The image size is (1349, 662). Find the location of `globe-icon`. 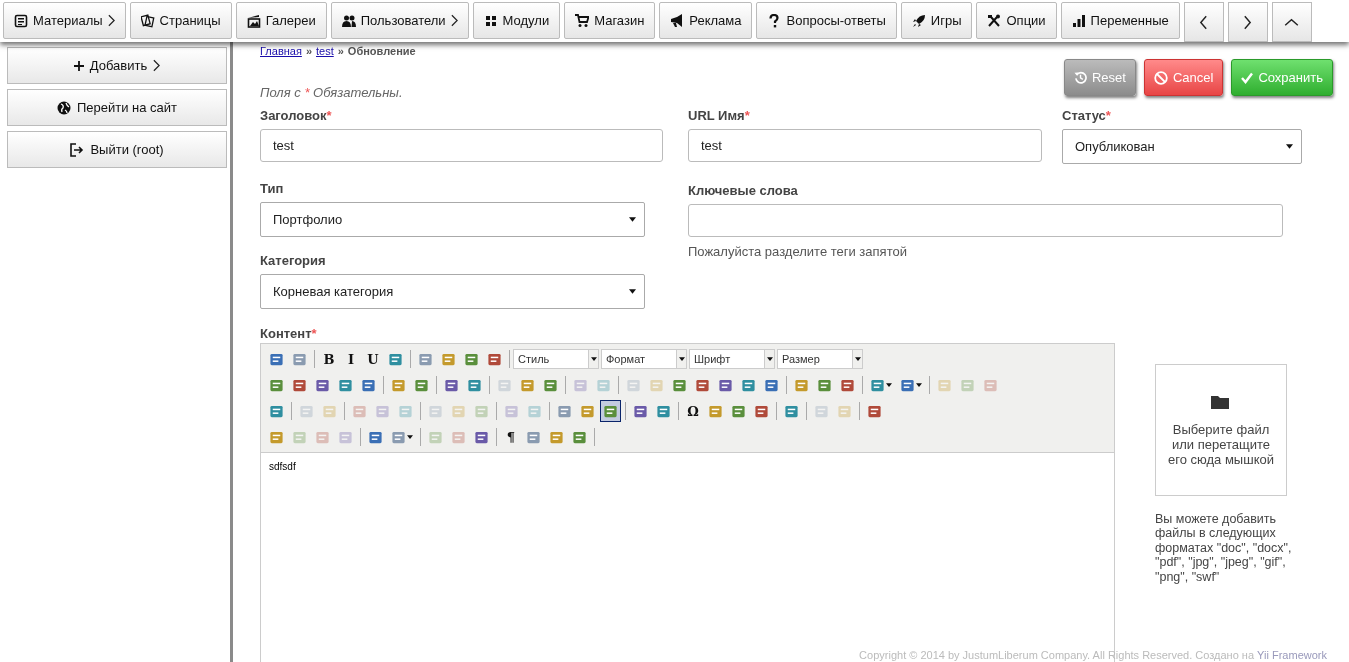

globe-icon is located at coordinates (63, 107).